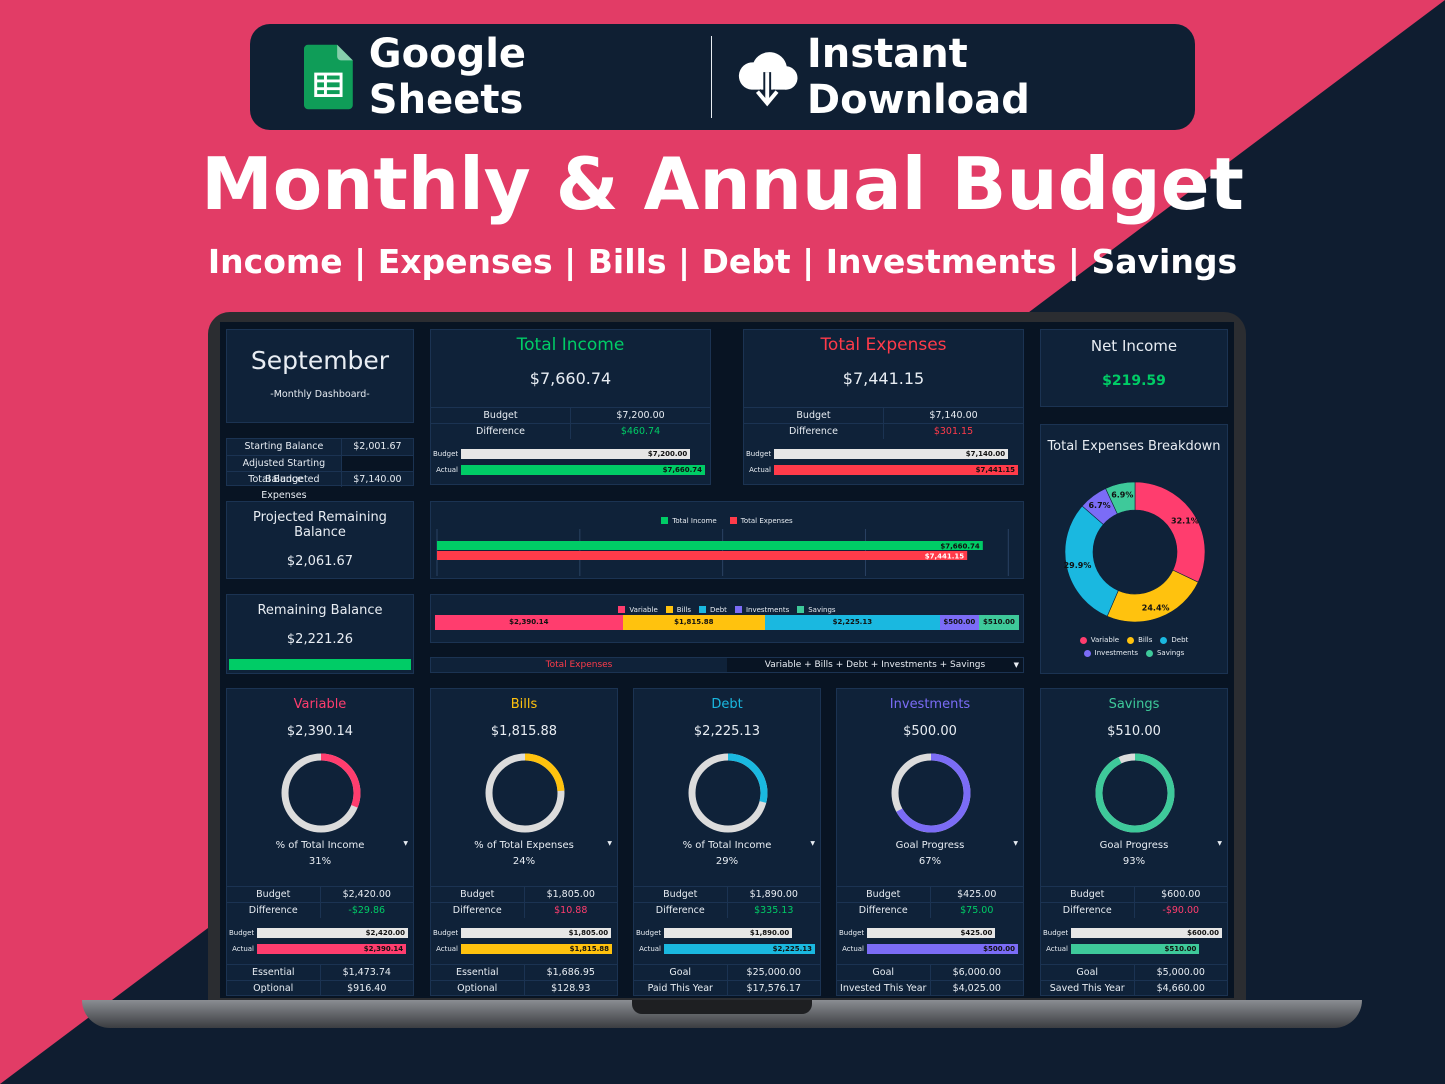 Image resolution: width=1445 pixels, height=1084 pixels. Describe the element at coordinates (320, 972) in the screenshot. I see `detail-row: Essential $1,473.74` at that location.